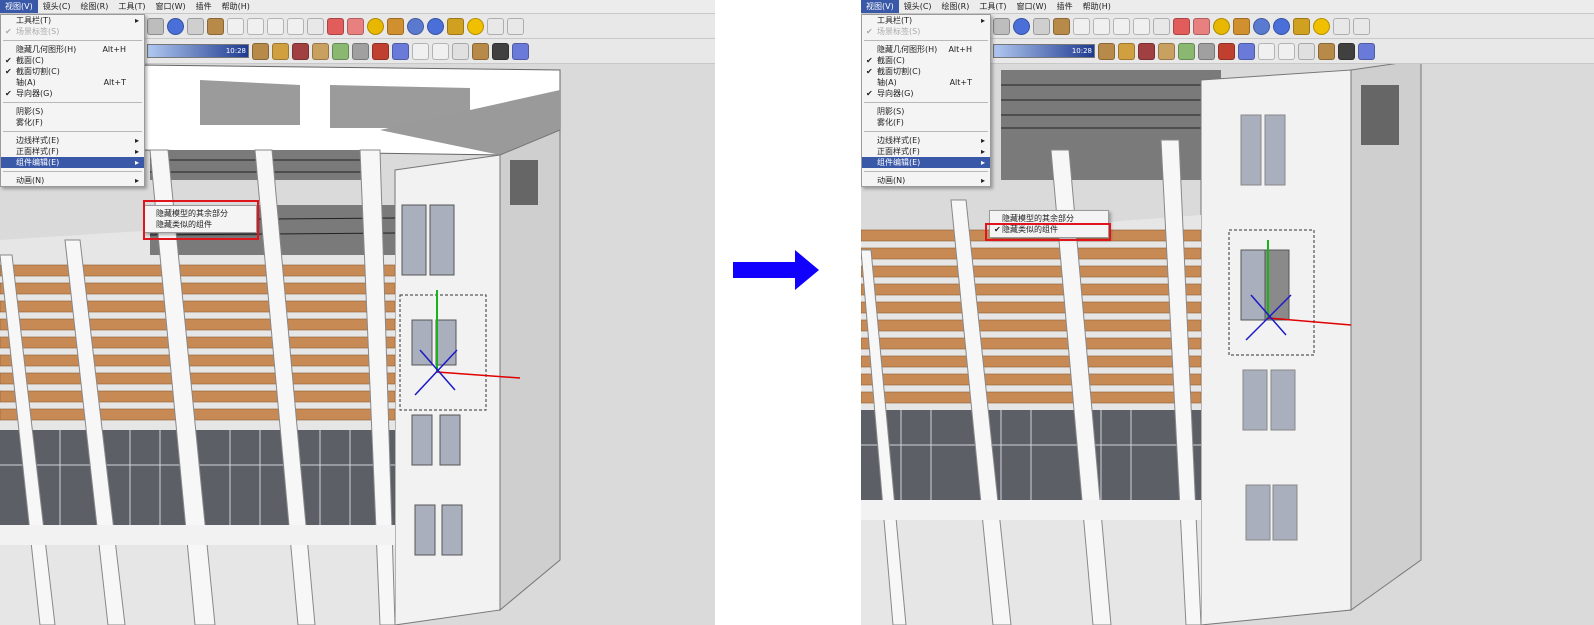 Image resolution: width=1594 pixels, height=625 pixels. Describe the element at coordinates (72, 49) in the screenshot. I see `menu-item-hidden-geometry: 隐藏几何图形(H) Alt+H` at that location.